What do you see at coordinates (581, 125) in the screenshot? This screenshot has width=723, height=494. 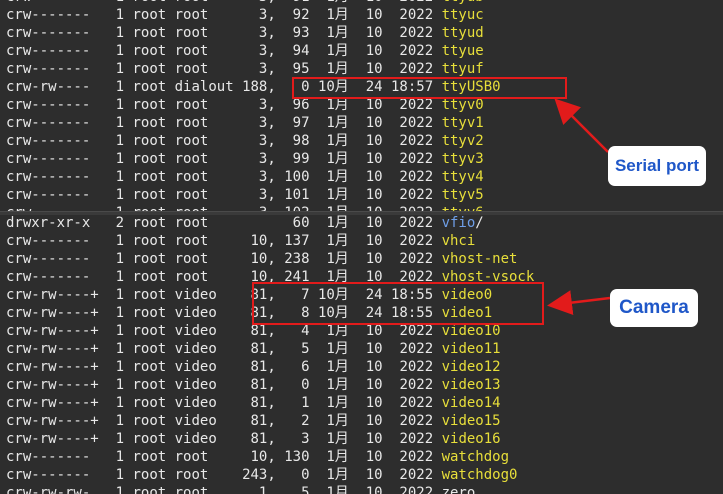 I see `serial-arrow` at bounding box center [581, 125].